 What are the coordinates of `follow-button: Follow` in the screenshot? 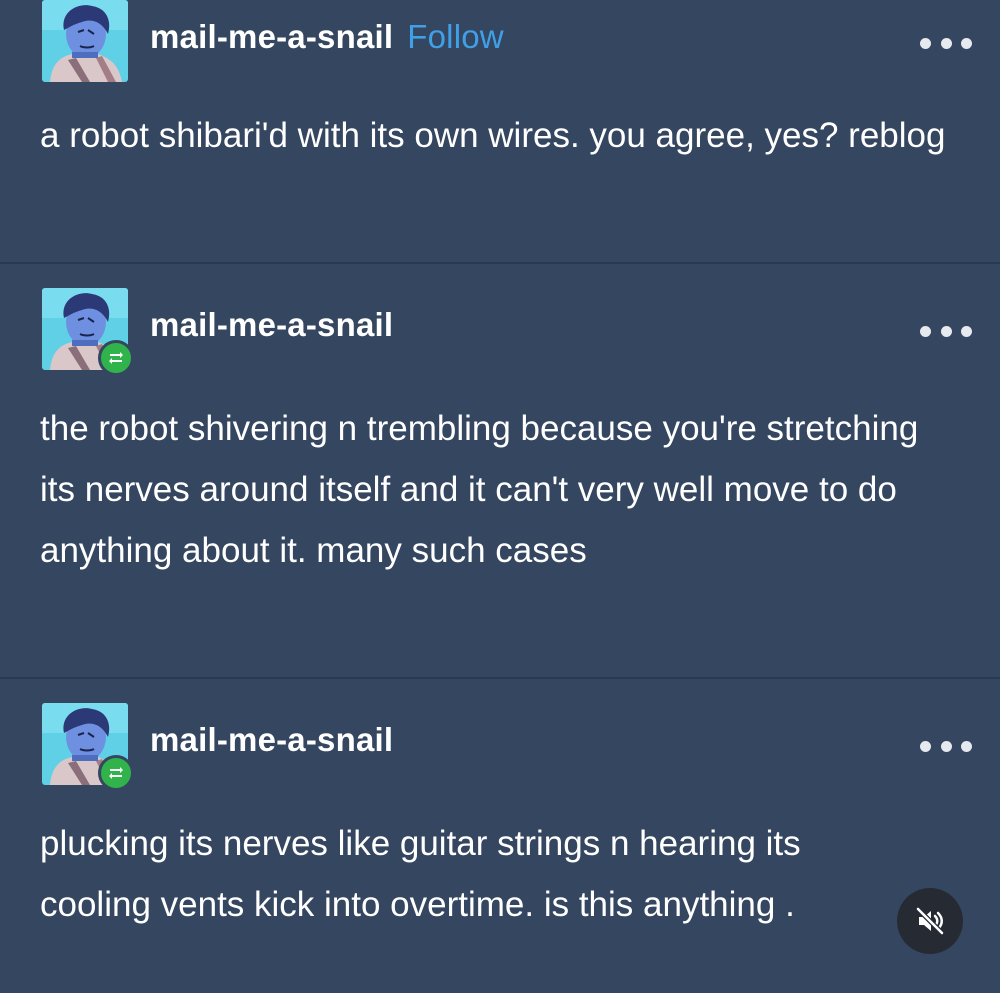 It's located at (455, 36).